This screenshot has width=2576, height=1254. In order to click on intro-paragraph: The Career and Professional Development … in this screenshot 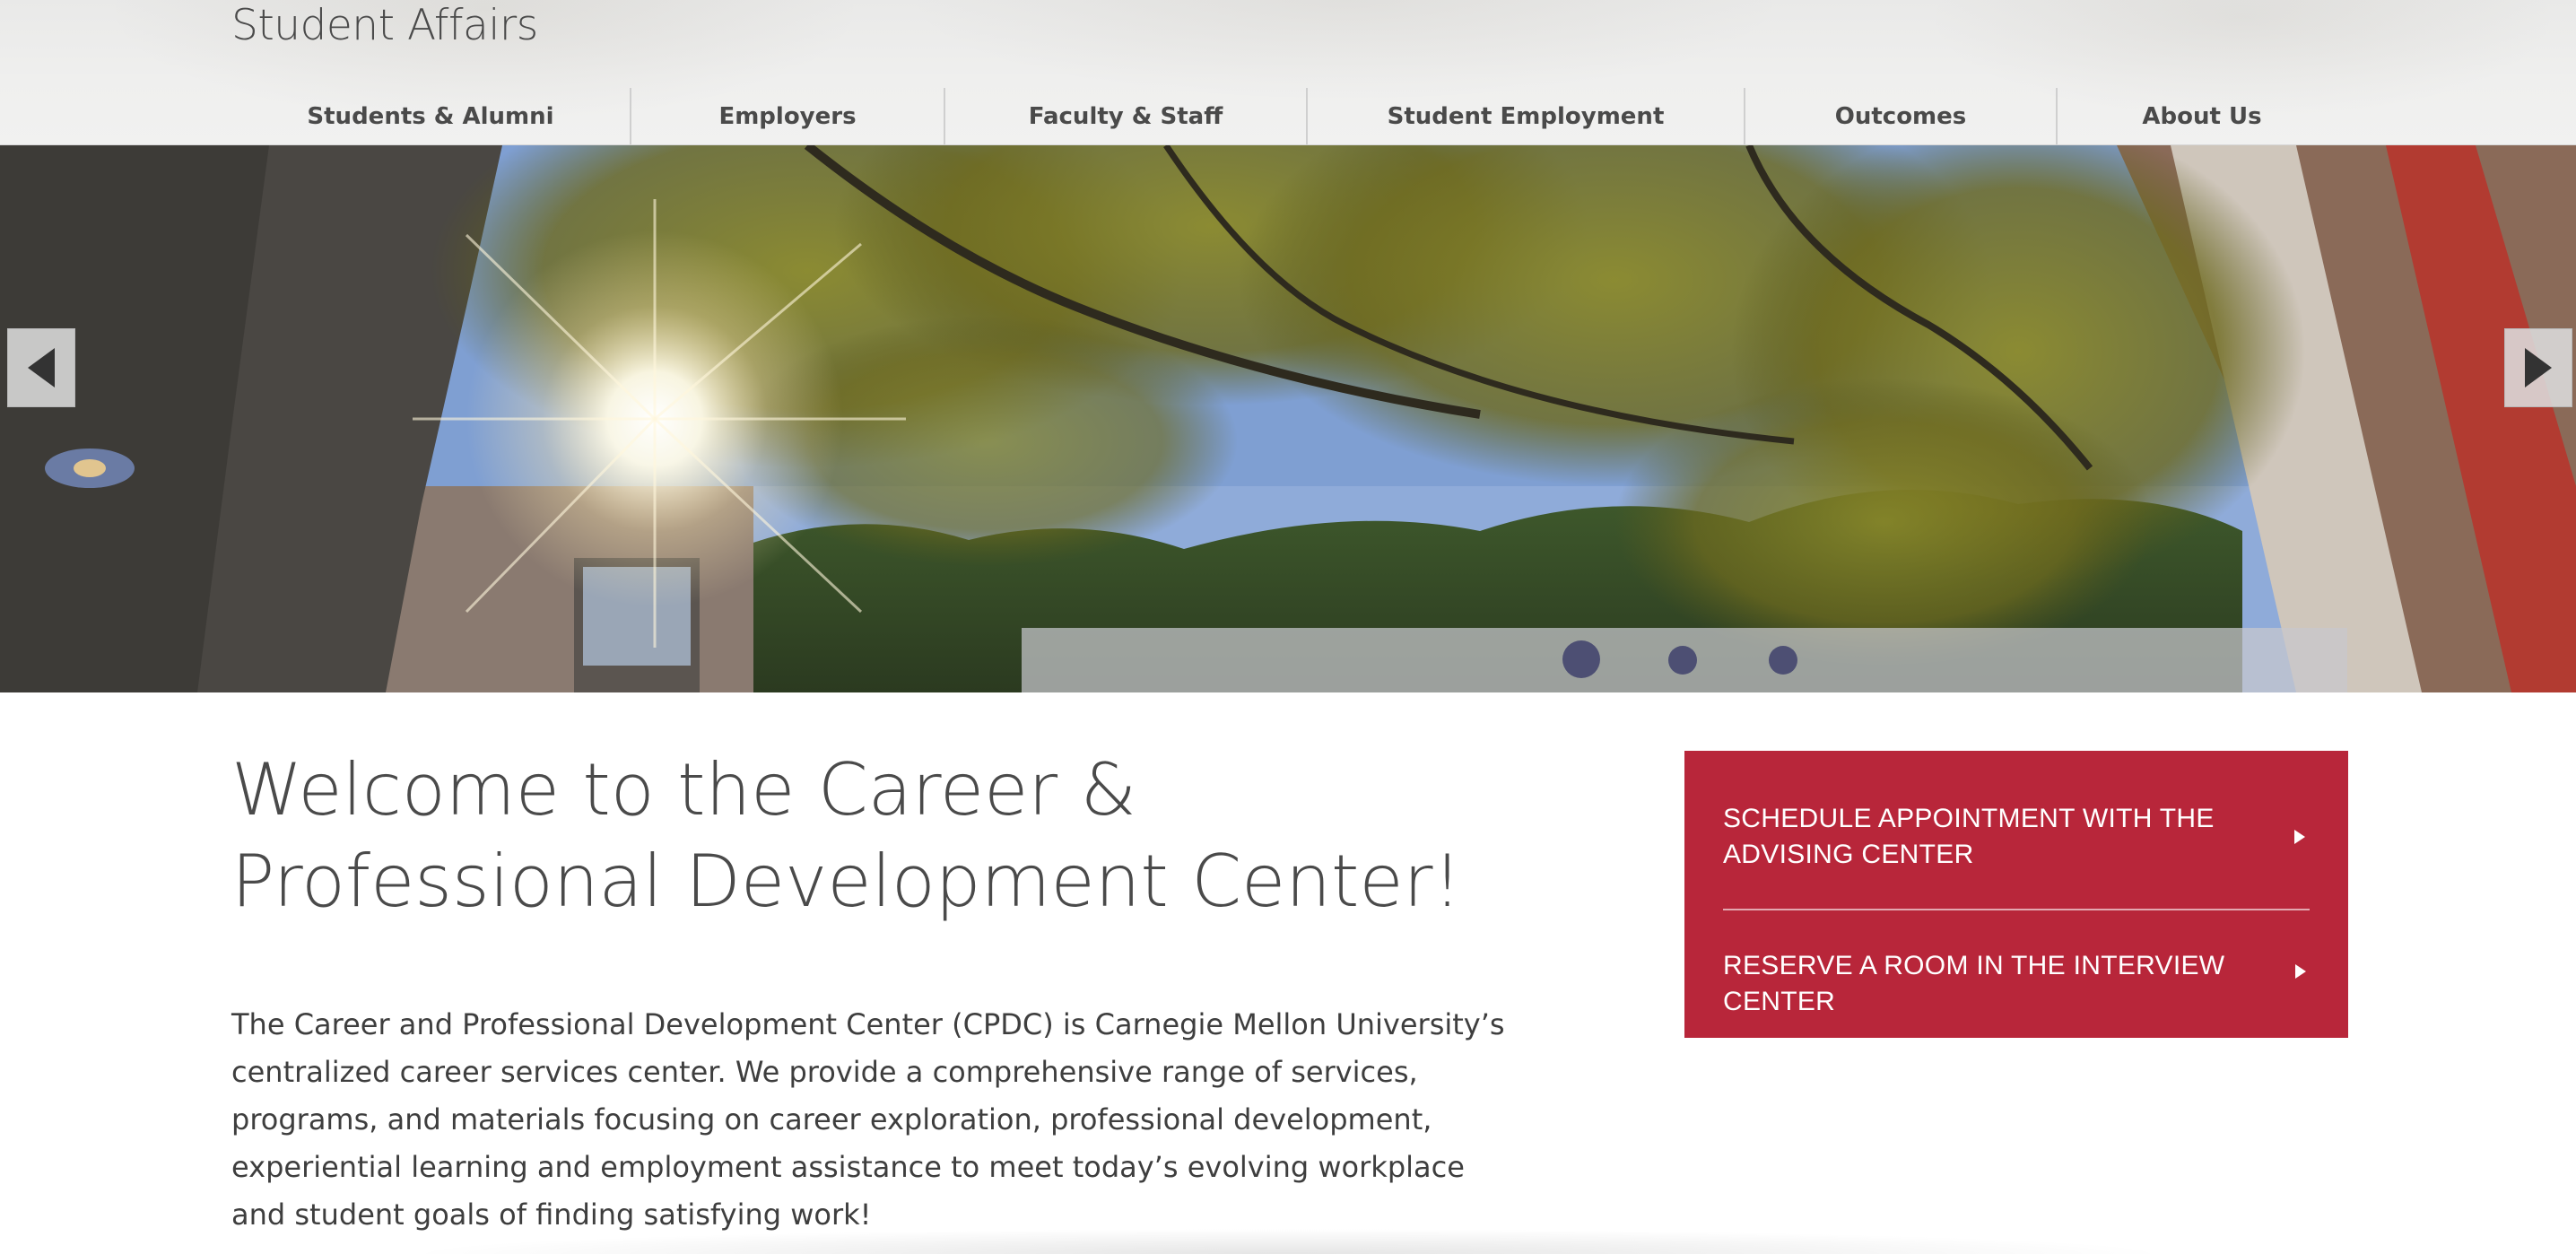, I will do `click(868, 1119)`.